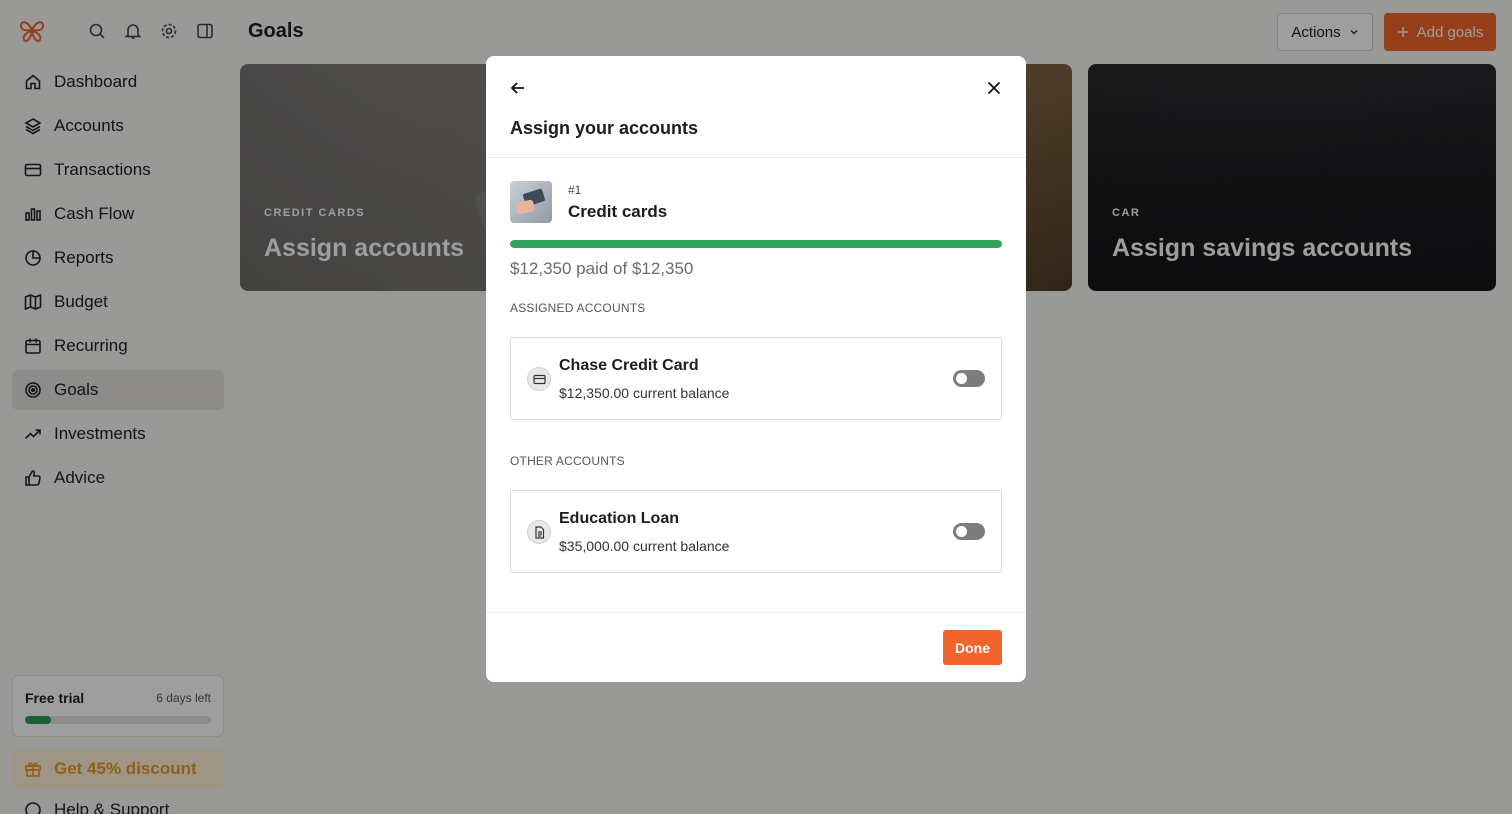 This screenshot has width=1512, height=814. What do you see at coordinates (644, 546) in the screenshot?
I see `account-balance: $35,000.00 current balance` at bounding box center [644, 546].